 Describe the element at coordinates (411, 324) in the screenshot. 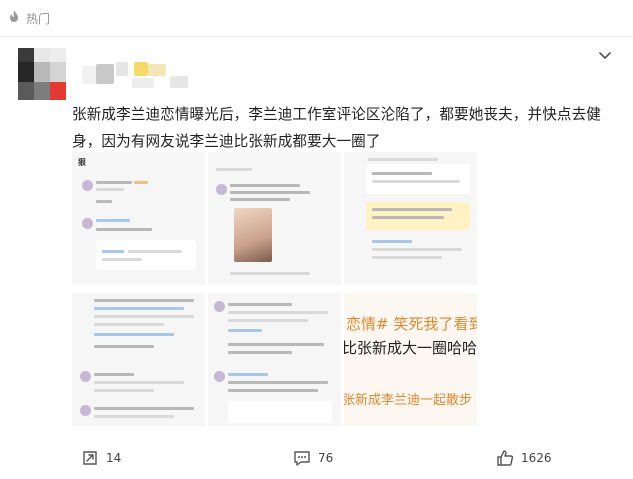

I see `overlay-text-1: 恋情# 笑死我了看到一` at that location.